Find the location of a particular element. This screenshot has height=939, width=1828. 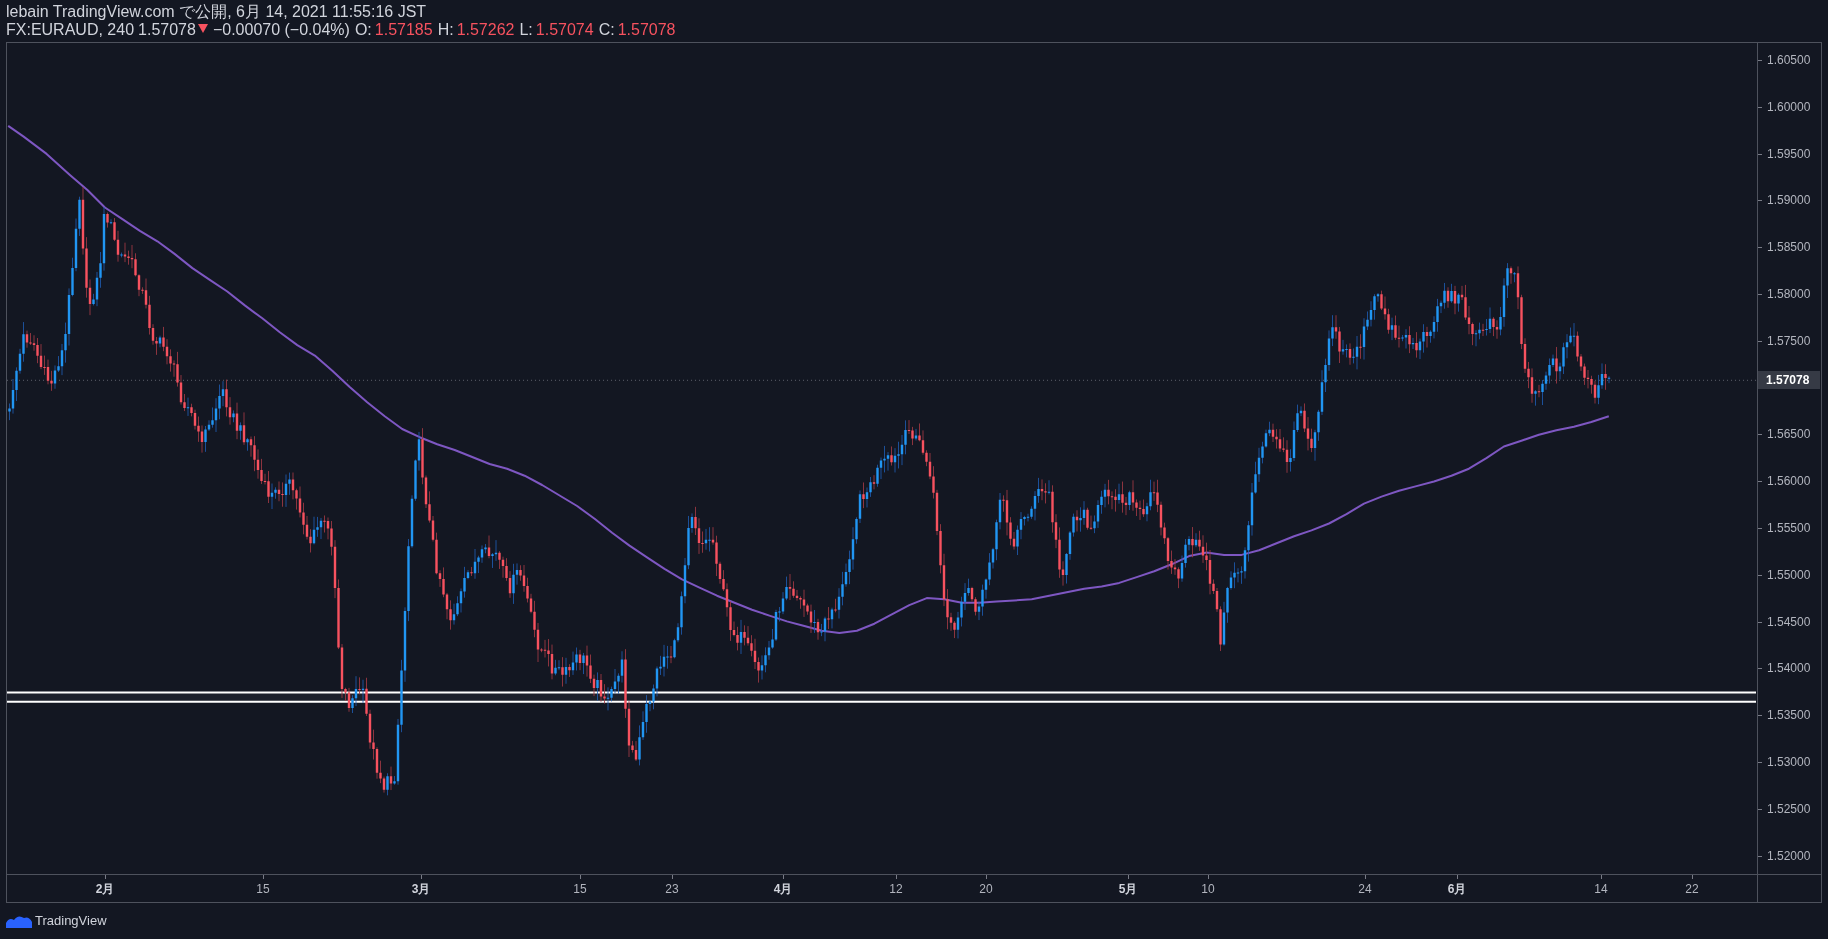

price-tick-label: 1.53000 is located at coordinates (1789, 762).